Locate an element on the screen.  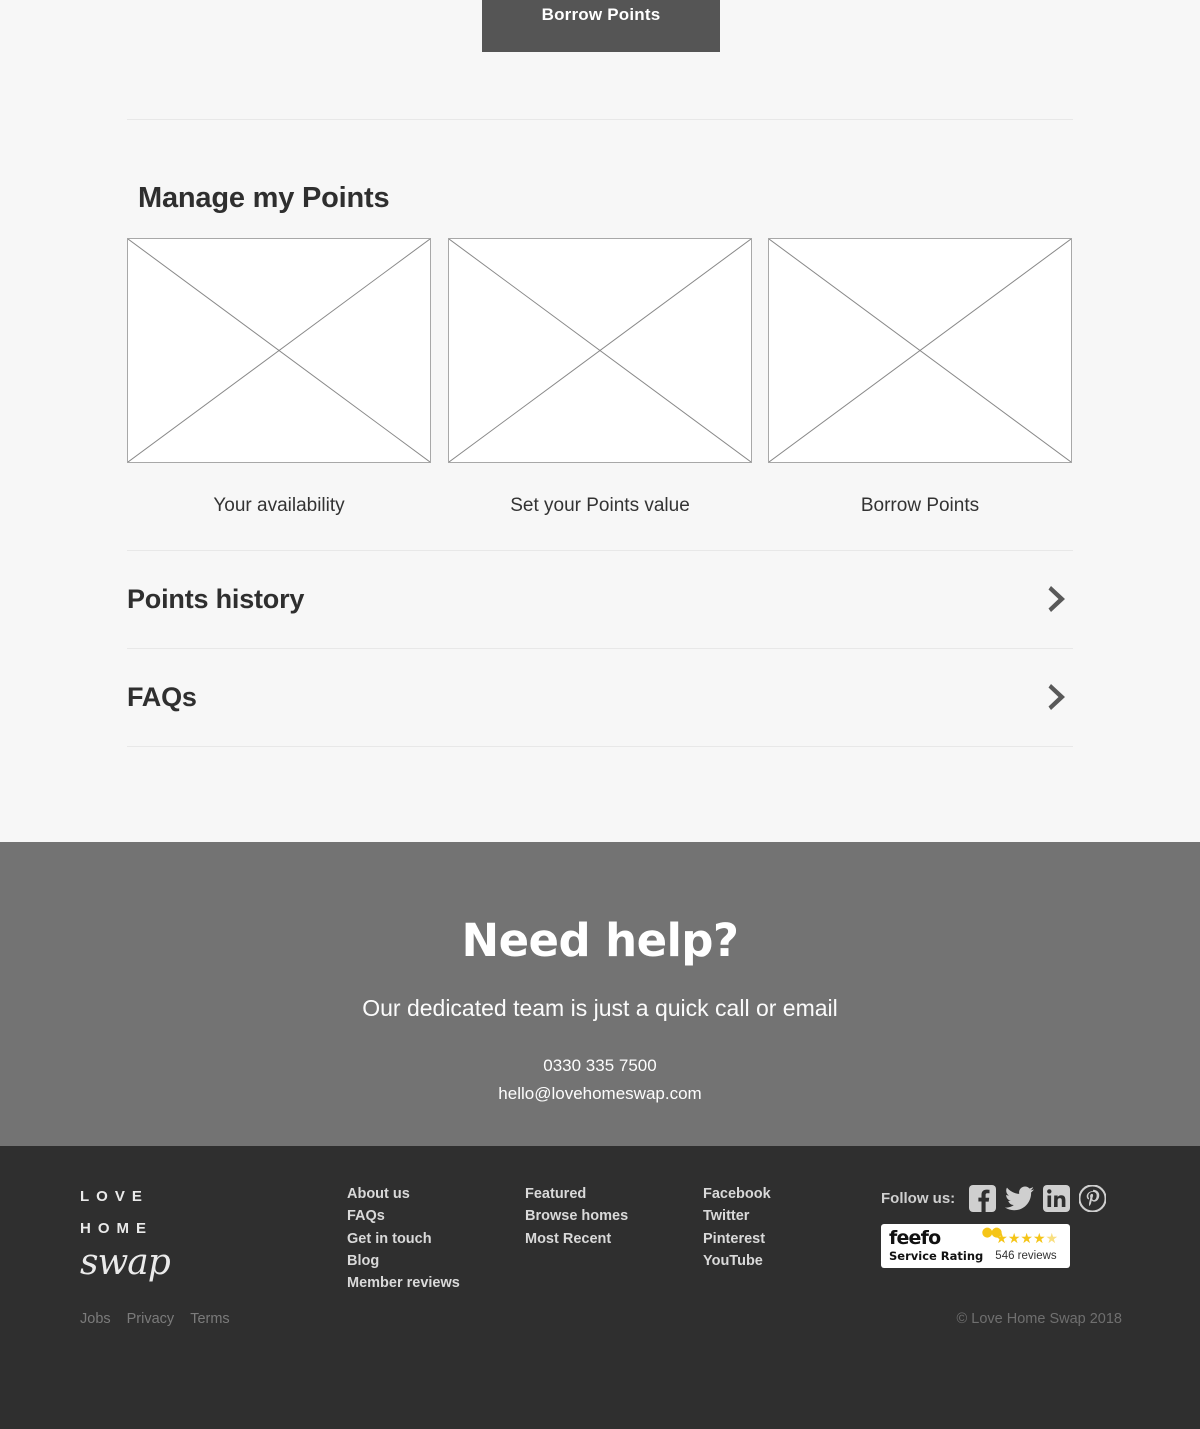
row-points-history: Points history is located at coordinates (600, 599).